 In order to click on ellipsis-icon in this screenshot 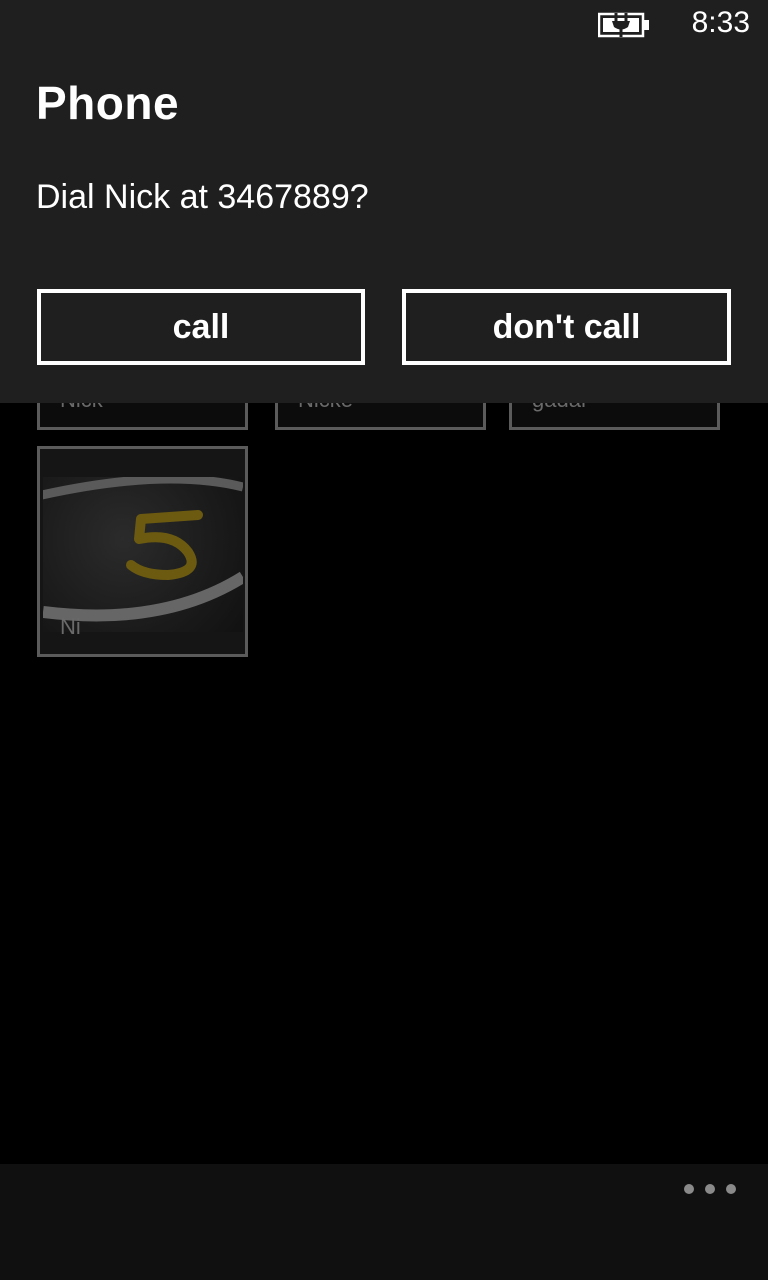, I will do `click(710, 1189)`.